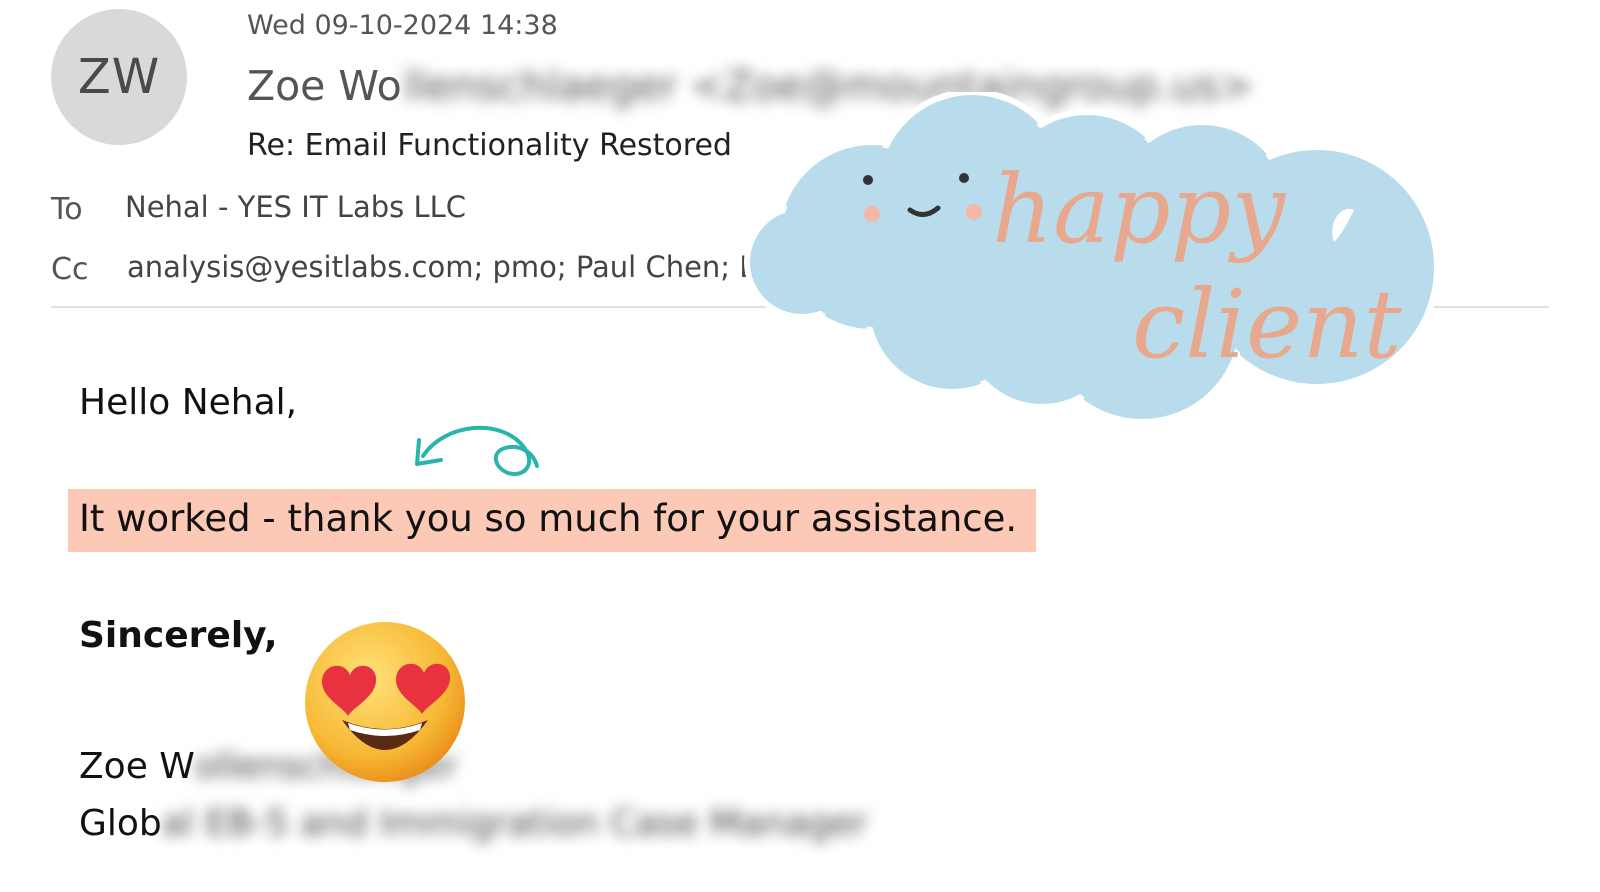 This screenshot has height=892, width=1600. Describe the element at coordinates (178, 635) in the screenshot. I see `email-signoff: Sincerely,` at that location.